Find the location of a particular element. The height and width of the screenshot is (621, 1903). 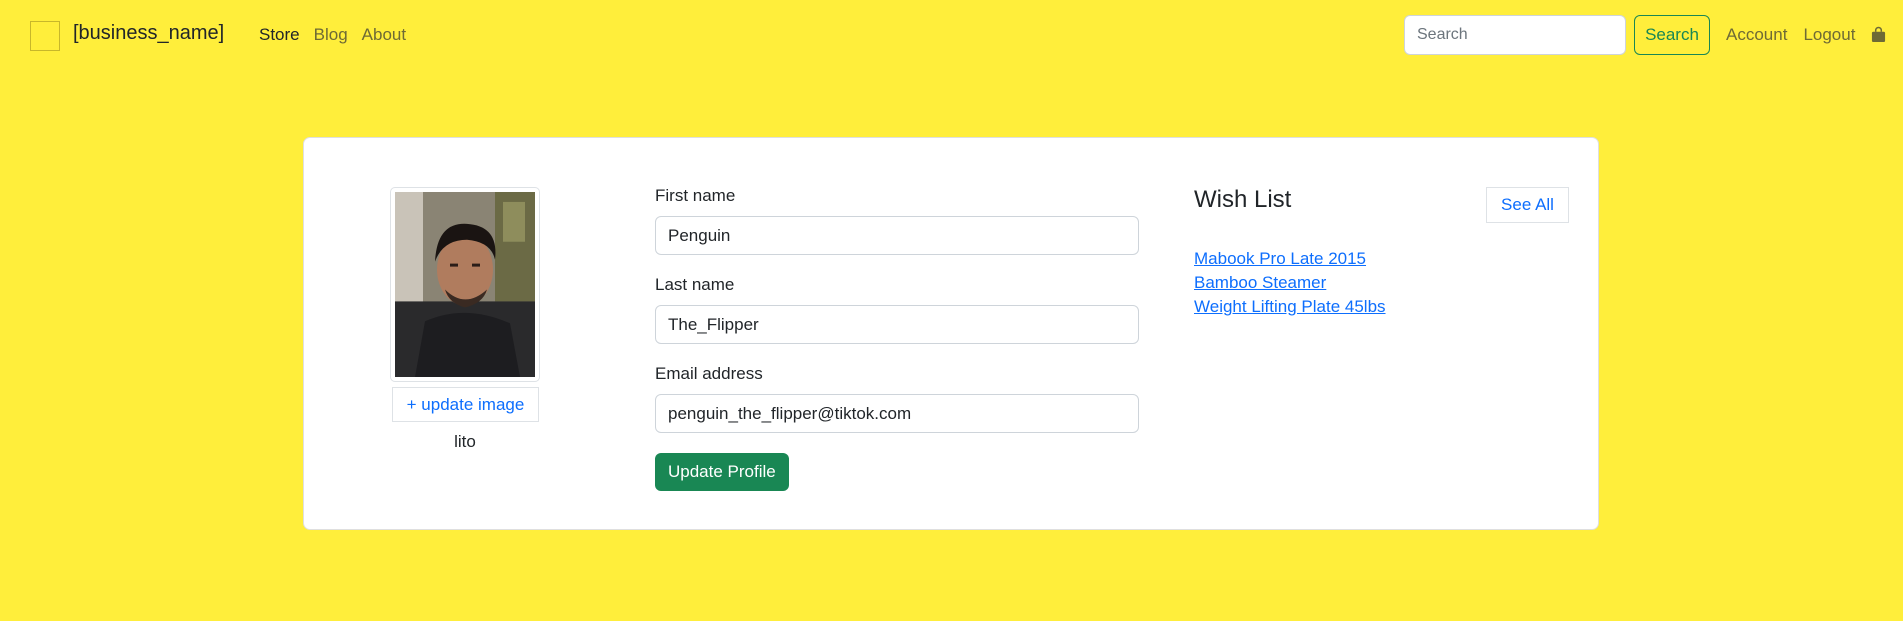

username: lito is located at coordinates (465, 441).